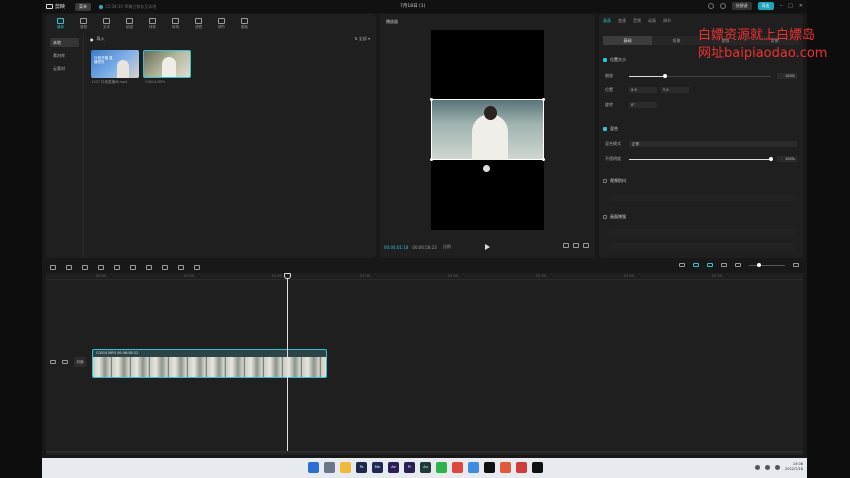  Describe the element at coordinates (790, 6) in the screenshot. I see `maximize-icon: □` at that location.